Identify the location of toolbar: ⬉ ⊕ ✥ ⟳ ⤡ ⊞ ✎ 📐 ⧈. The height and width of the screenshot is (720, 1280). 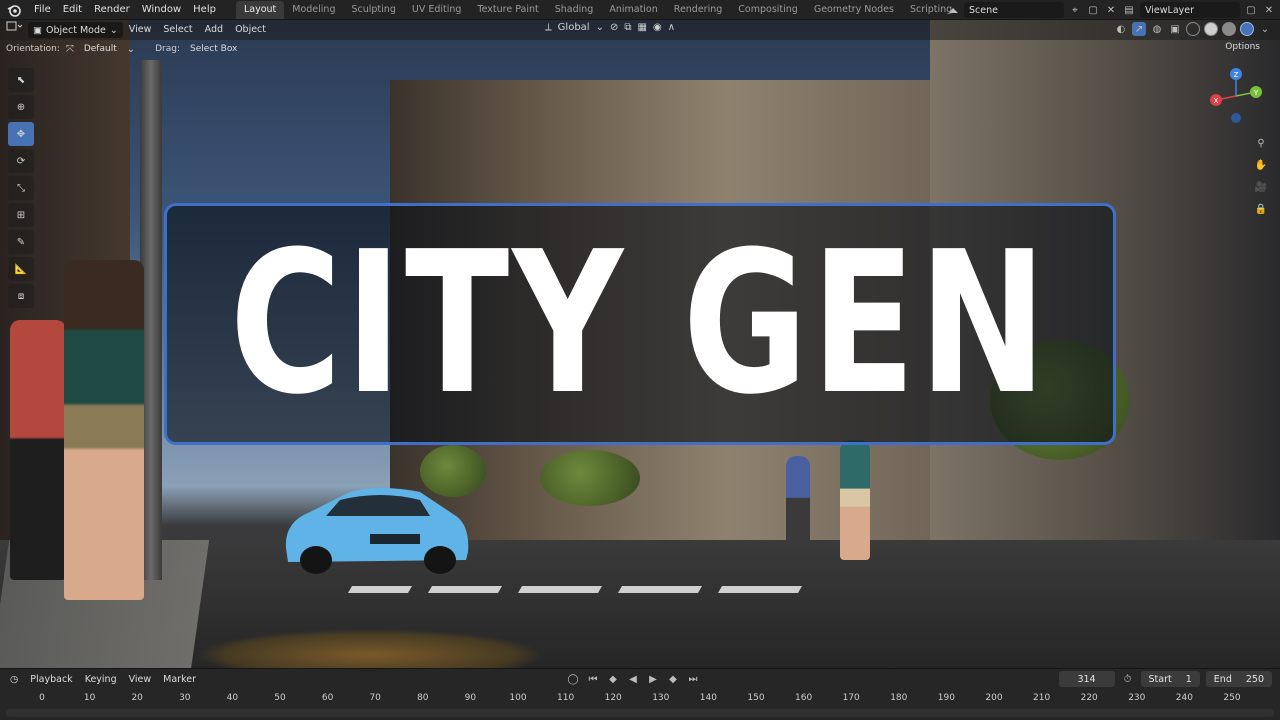
(21, 188).